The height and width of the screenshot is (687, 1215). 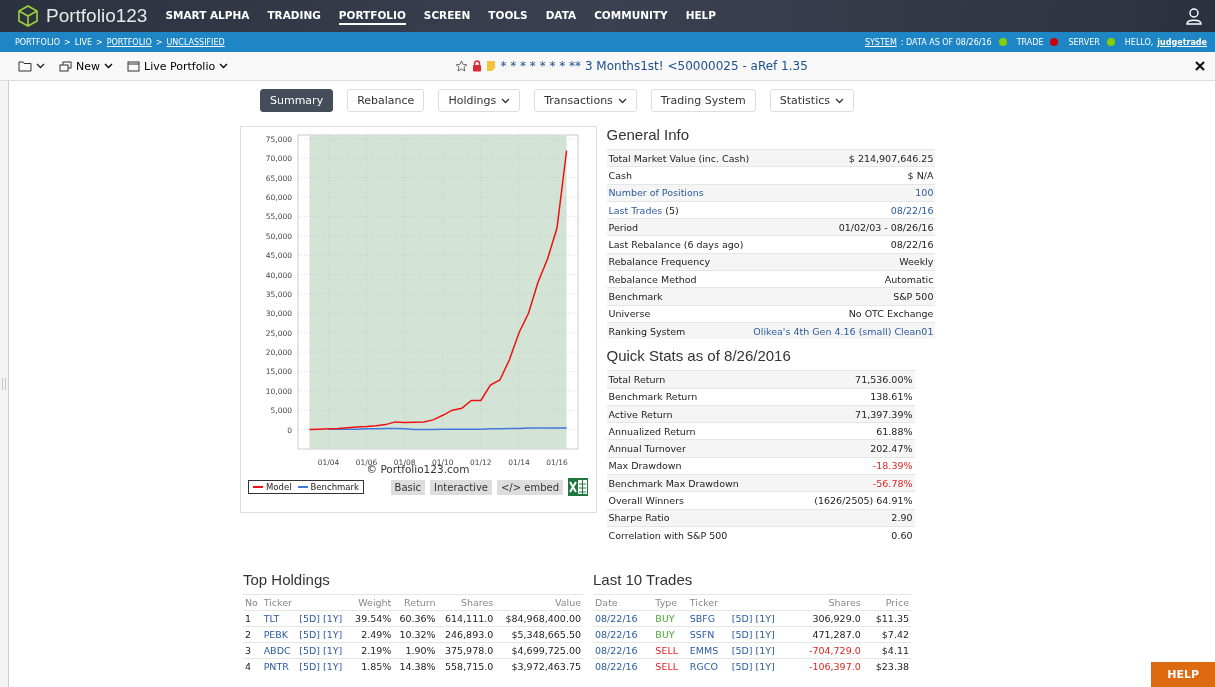 I want to click on table-cell: 2, so click(x=252, y=634).